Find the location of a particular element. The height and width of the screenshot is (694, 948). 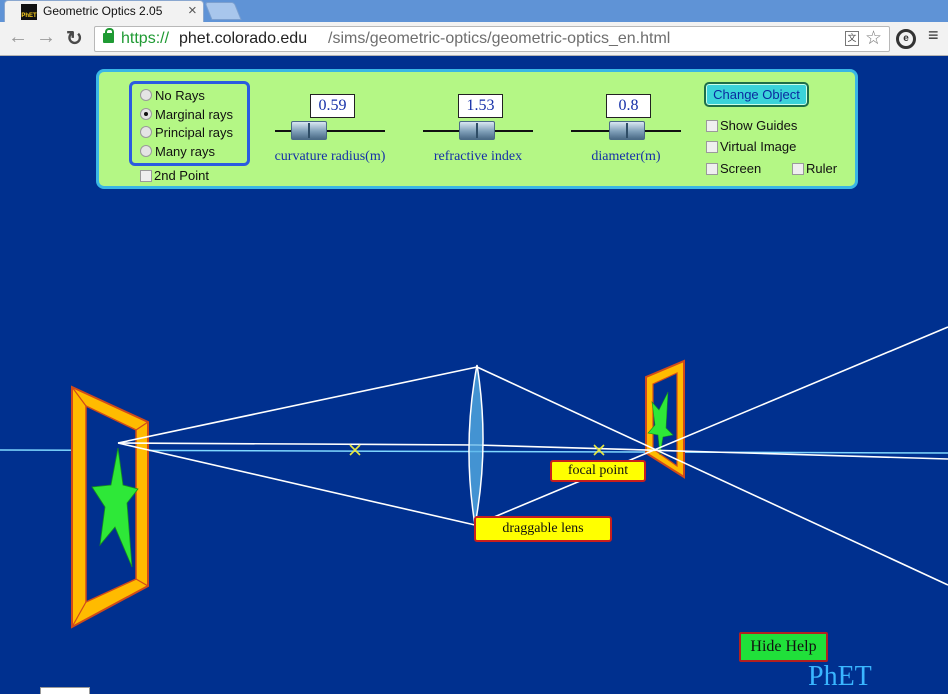

radio-many-rays: Many rays is located at coordinates (177, 151).